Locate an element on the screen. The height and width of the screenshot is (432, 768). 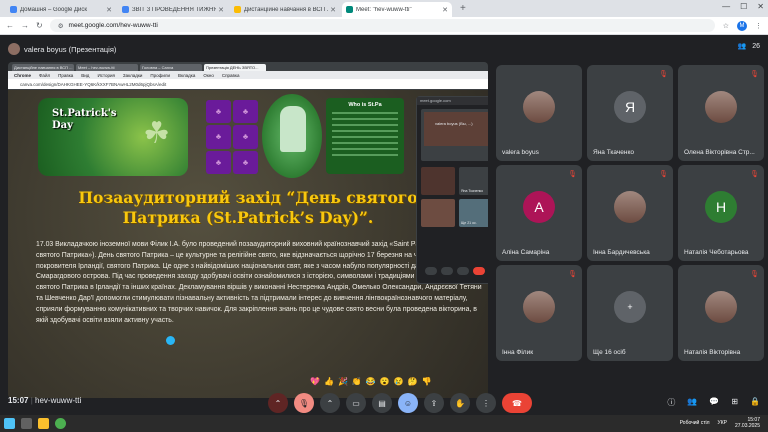
captions-button: ▤ is located at coordinates (382, 403).